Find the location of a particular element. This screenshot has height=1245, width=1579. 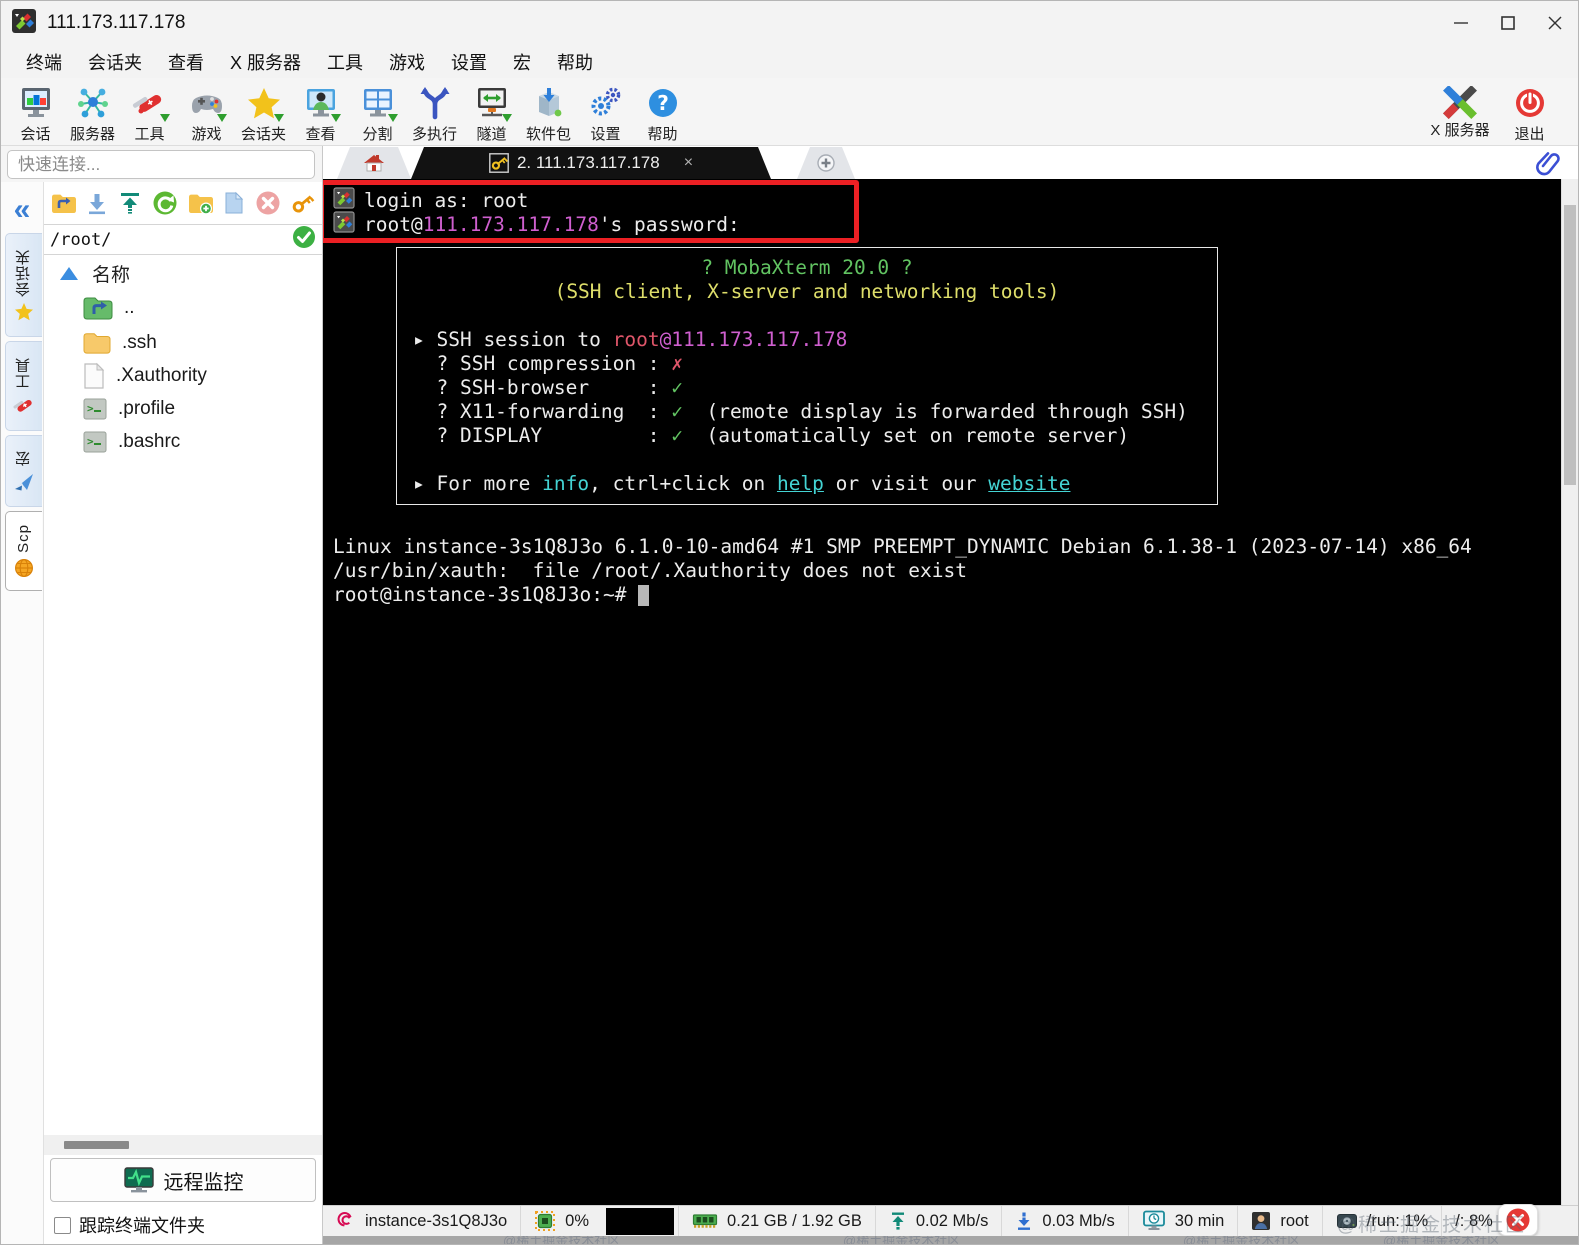

key-button is located at coordinates (303, 203).